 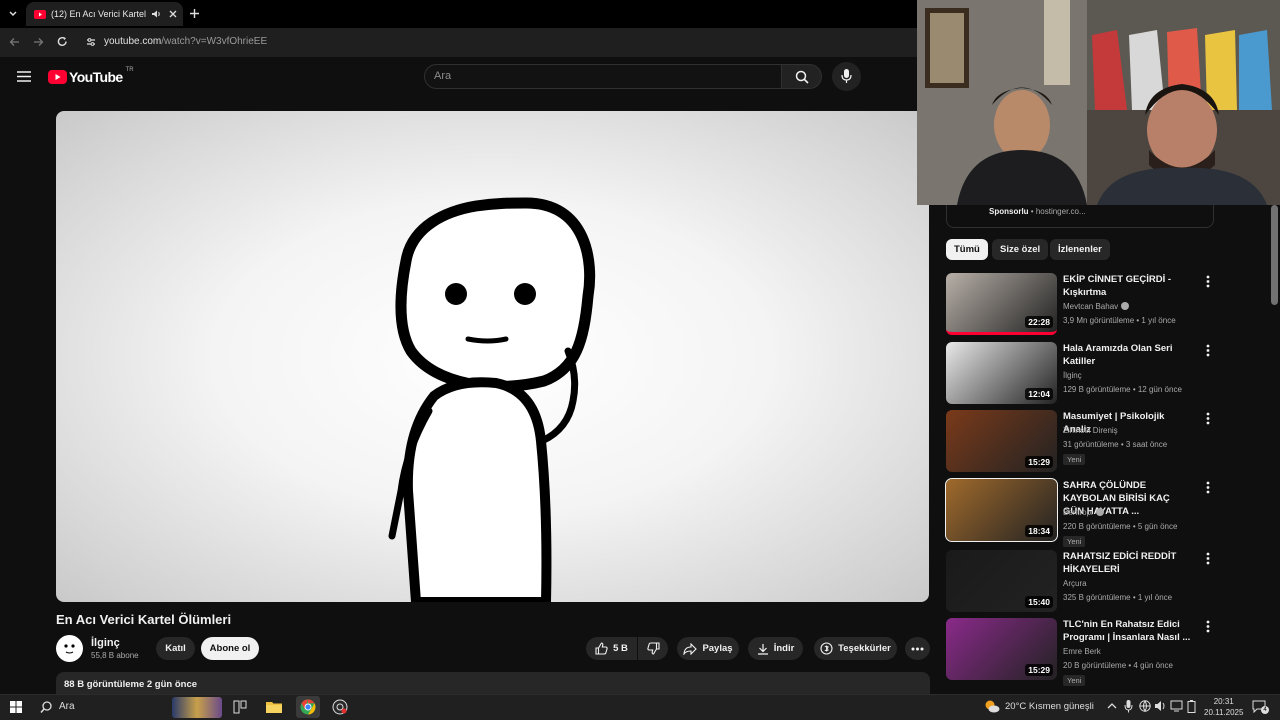 I want to click on tab-audio-icon, so click(x=156, y=14).